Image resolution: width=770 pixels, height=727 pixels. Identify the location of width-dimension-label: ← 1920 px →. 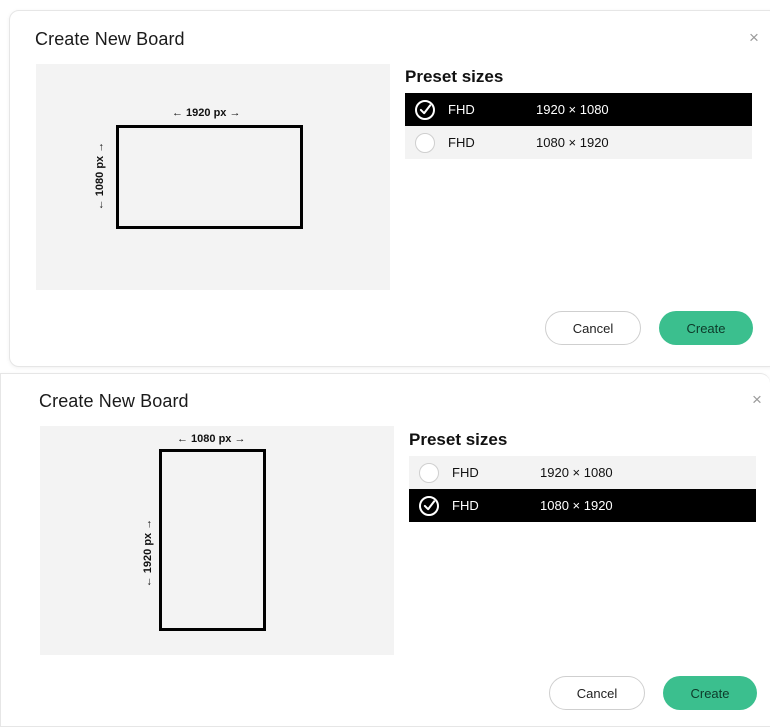
(206, 113).